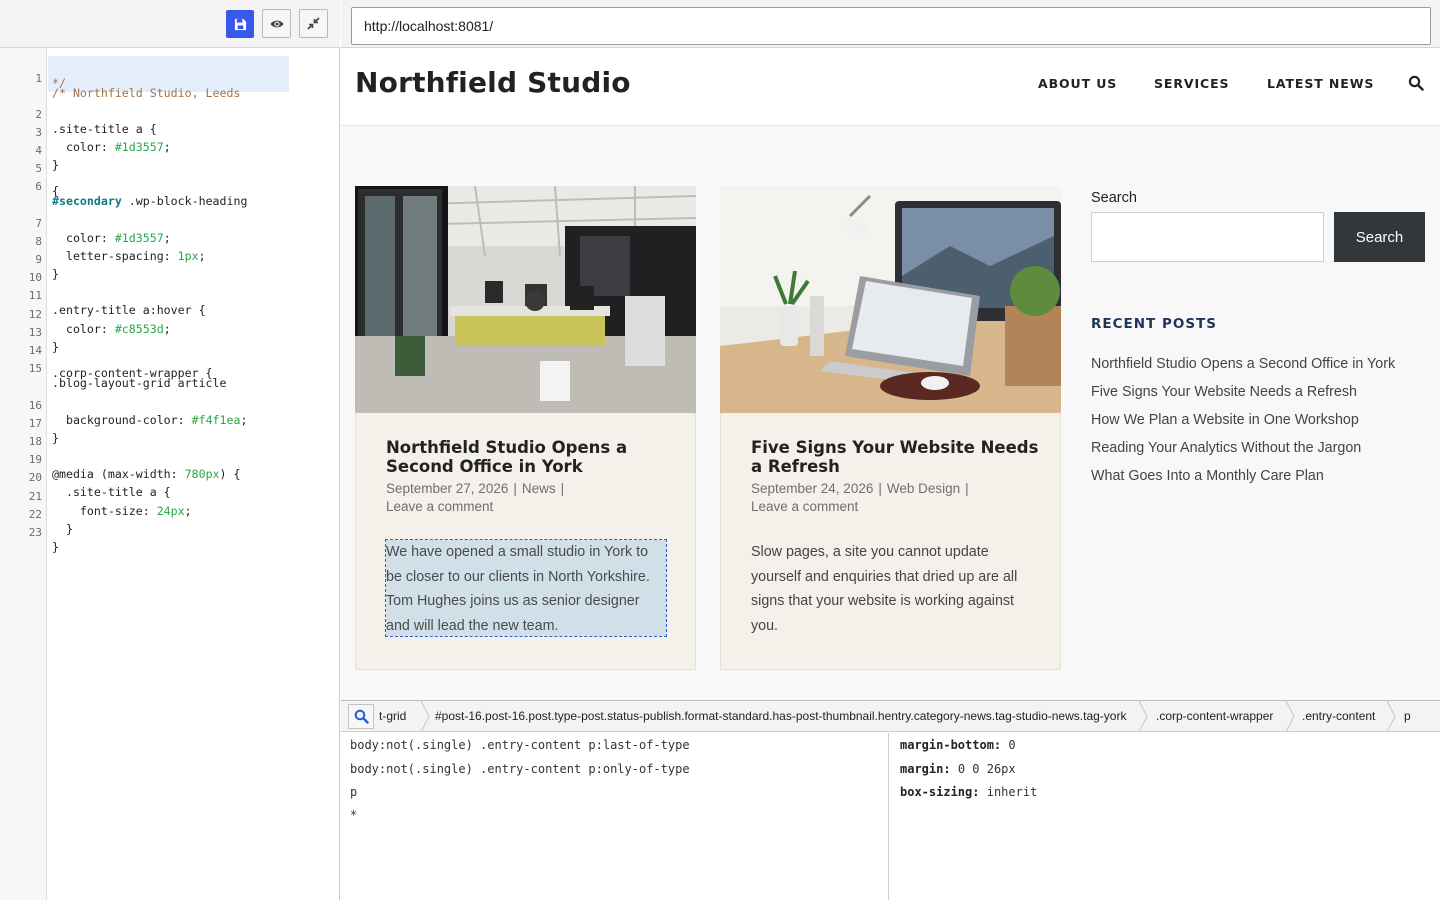 This screenshot has height=900, width=1440. I want to click on sidebar-search-button: Search, so click(1379, 237).